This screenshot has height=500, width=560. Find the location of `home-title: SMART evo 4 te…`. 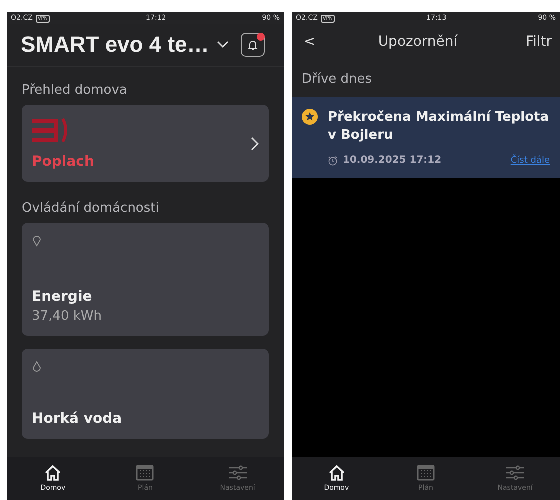

home-title: SMART evo 4 te… is located at coordinates (115, 45).